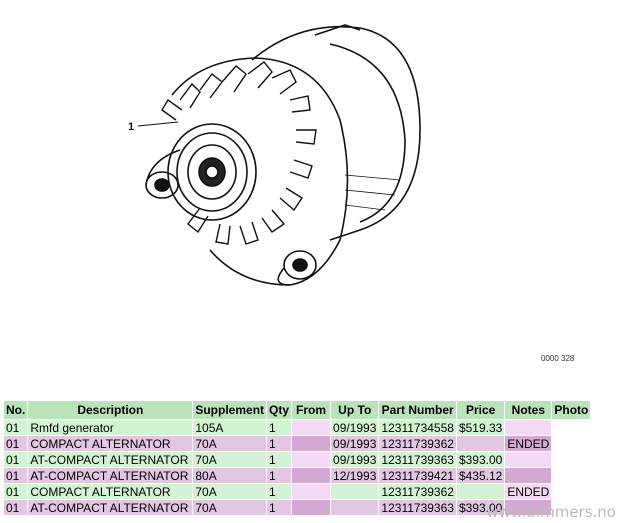 The height and width of the screenshot is (523, 624). Describe the element at coordinates (158, 124) in the screenshot. I see `callout-leader-line` at that location.